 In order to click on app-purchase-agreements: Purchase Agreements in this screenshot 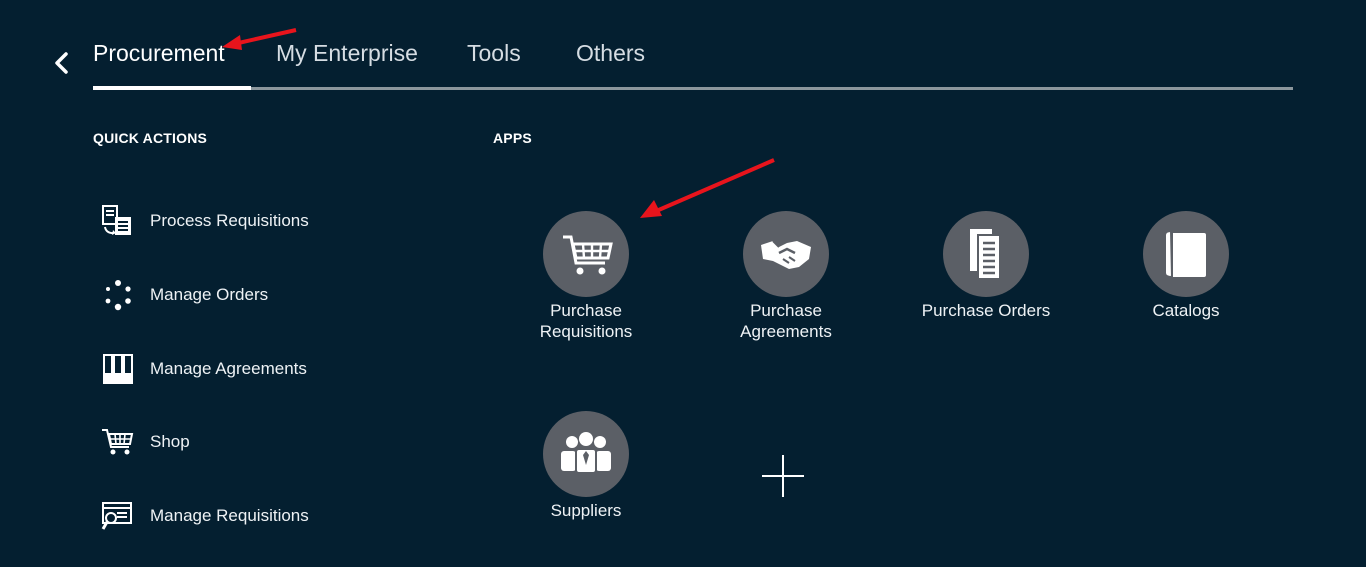, I will do `click(786, 281)`.